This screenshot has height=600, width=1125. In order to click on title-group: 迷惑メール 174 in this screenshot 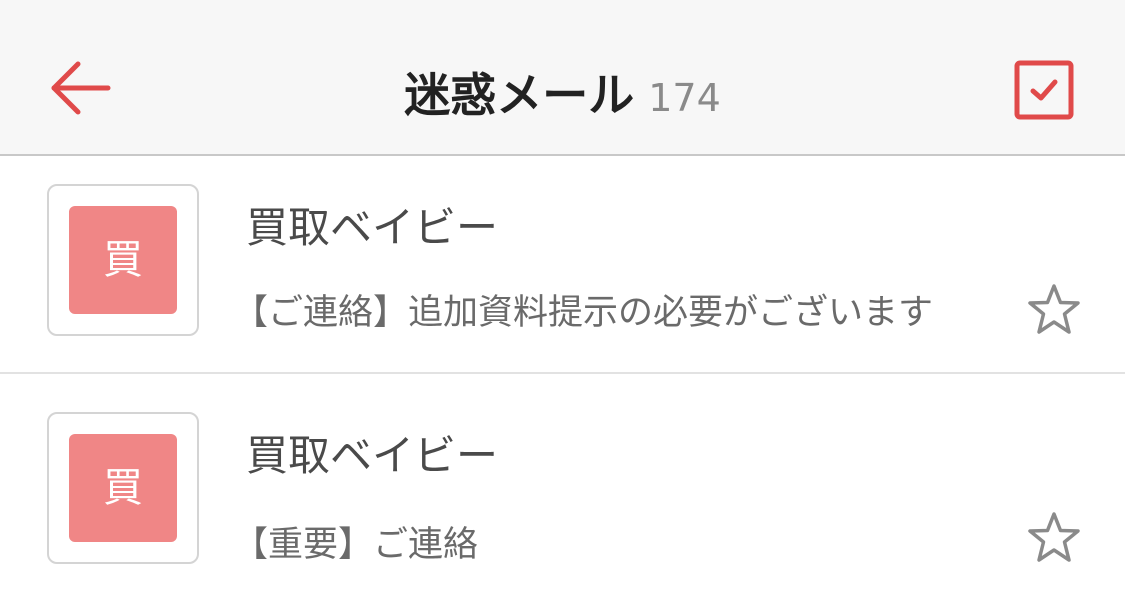, I will do `click(562, 95)`.